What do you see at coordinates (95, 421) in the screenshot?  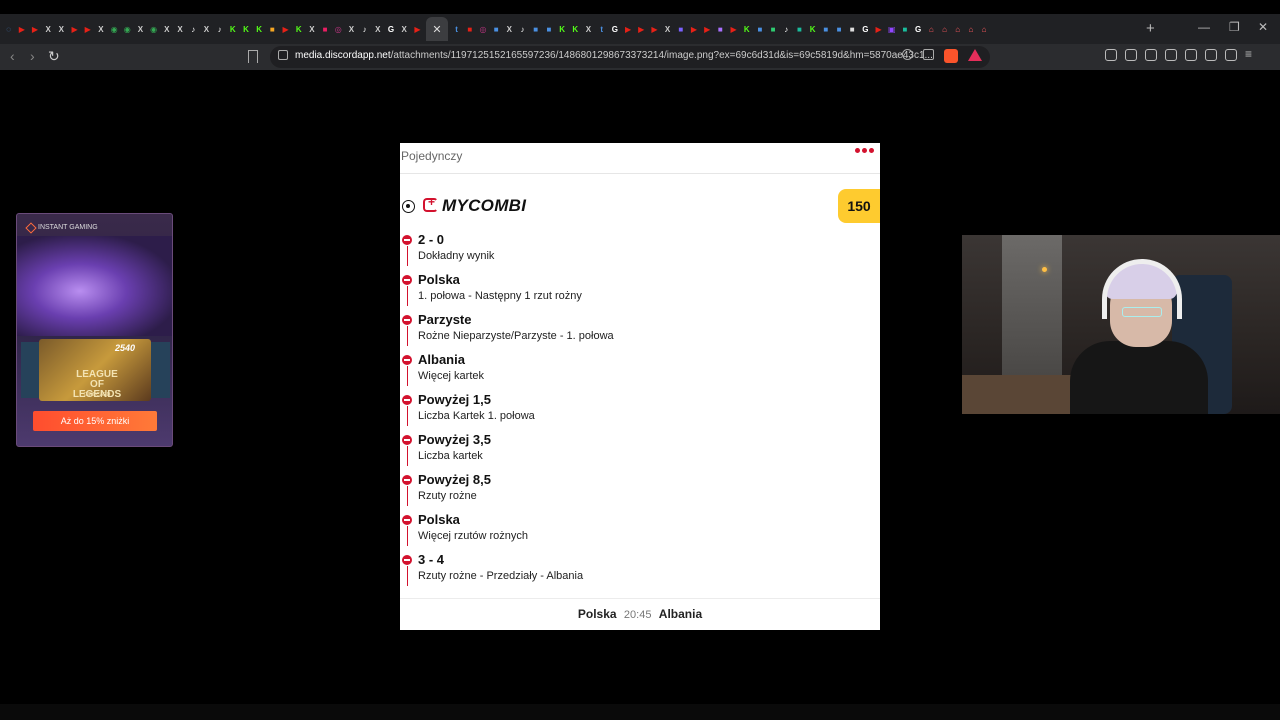 I see `ad-cta-button: Aż do 15% zniżki` at bounding box center [95, 421].